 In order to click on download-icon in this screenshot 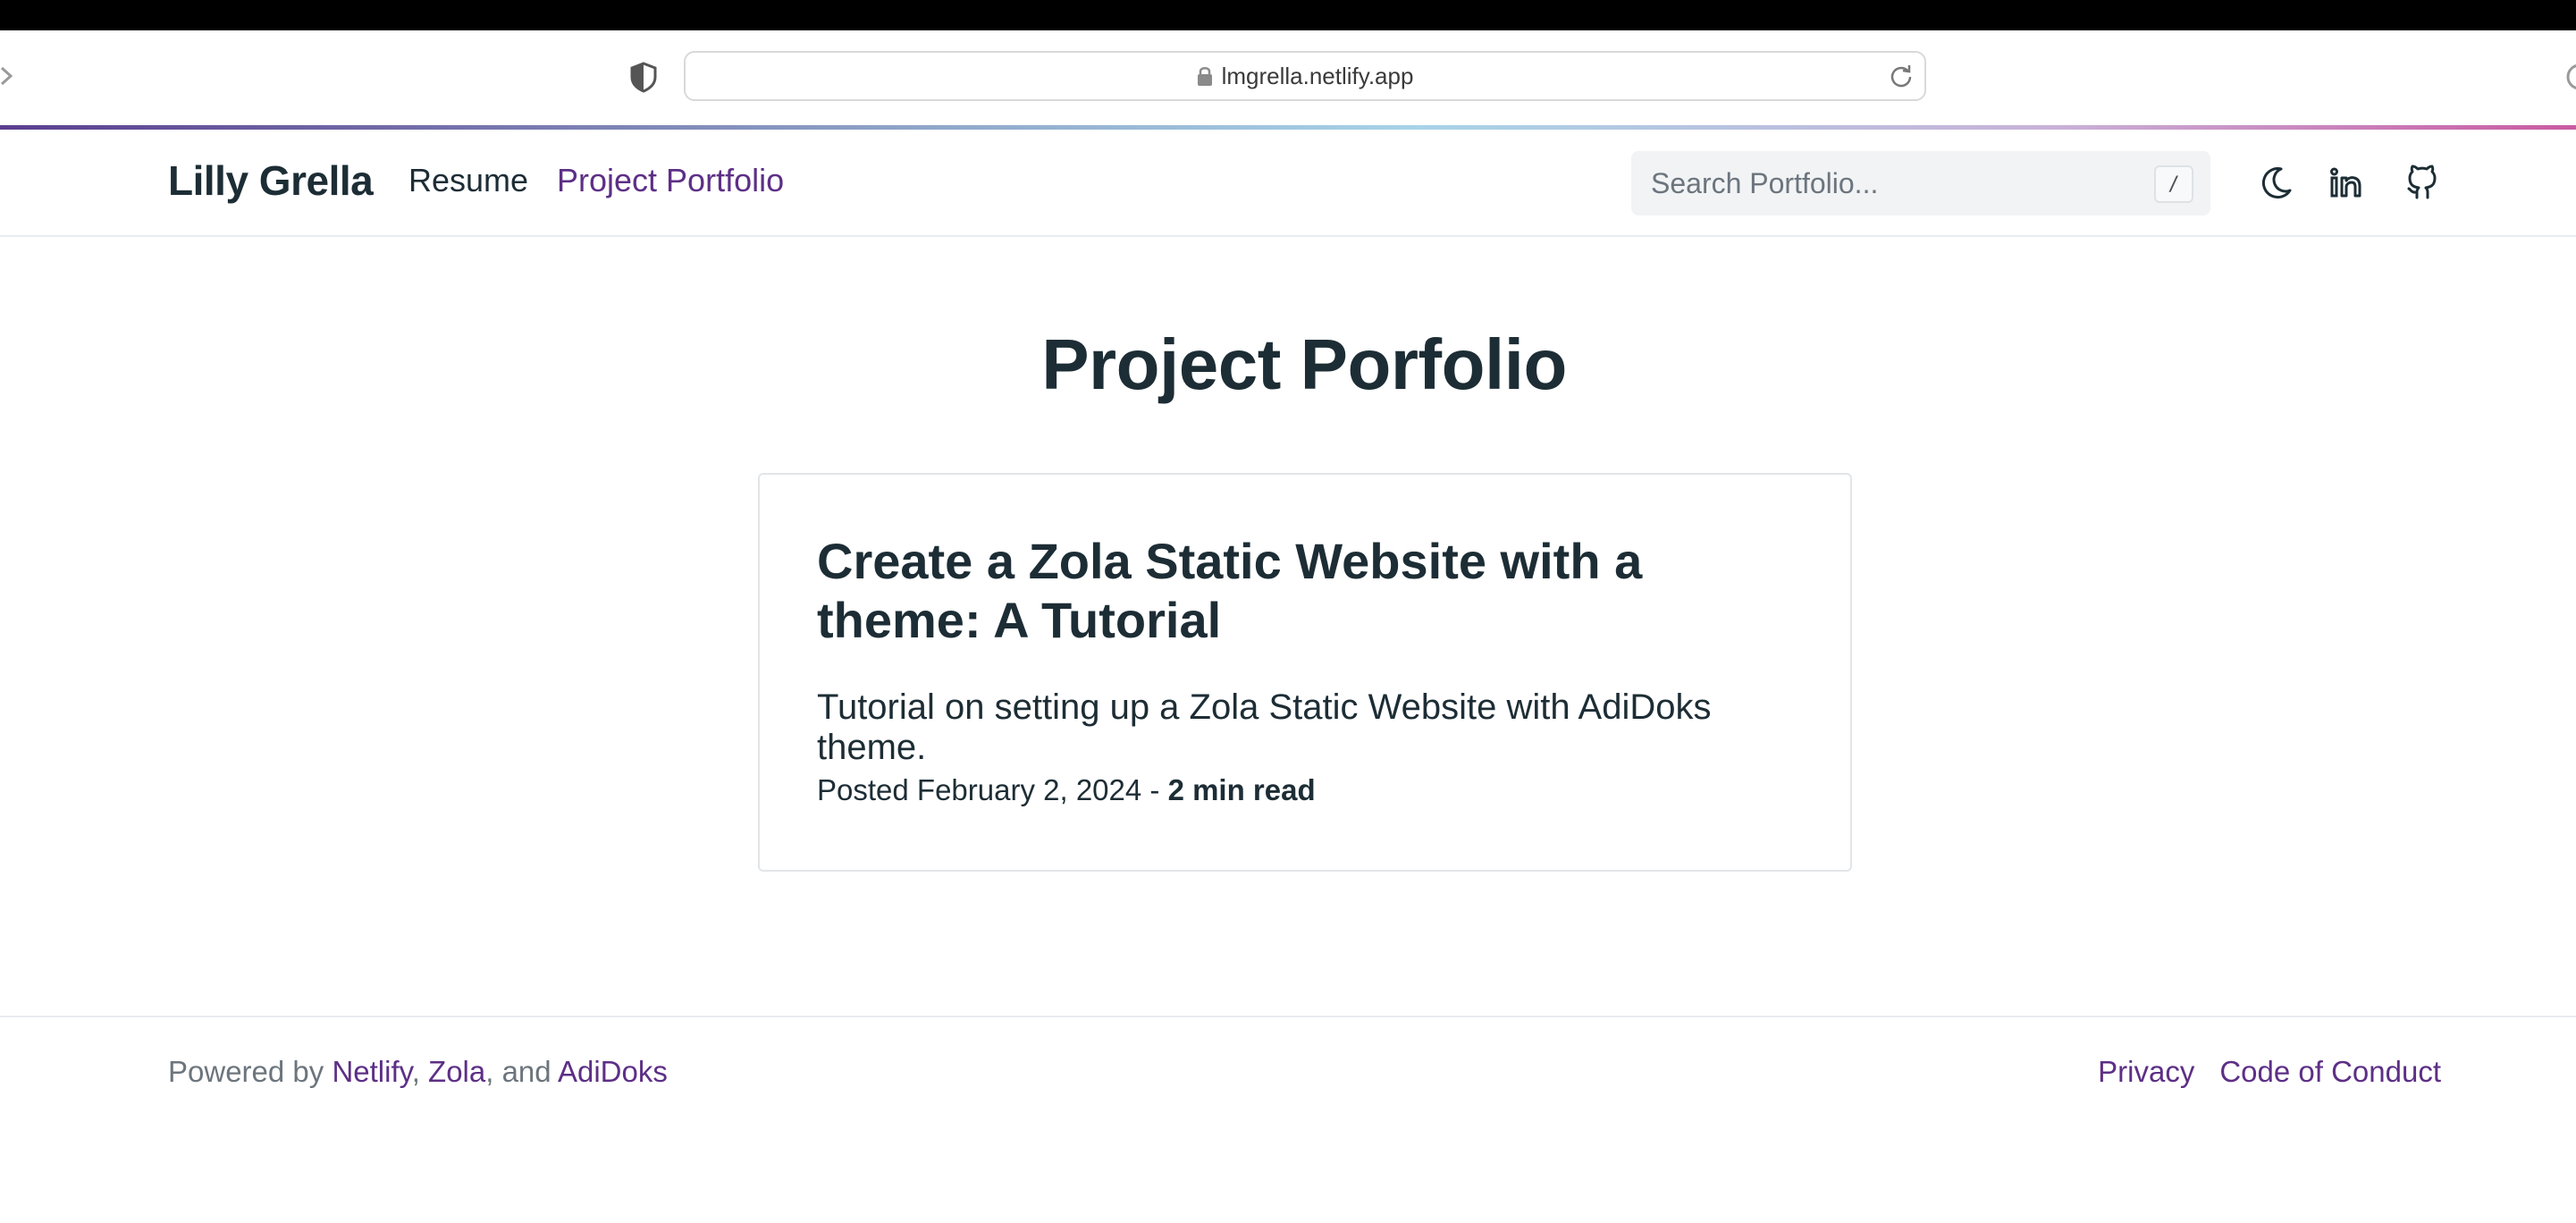, I will do `click(2570, 77)`.